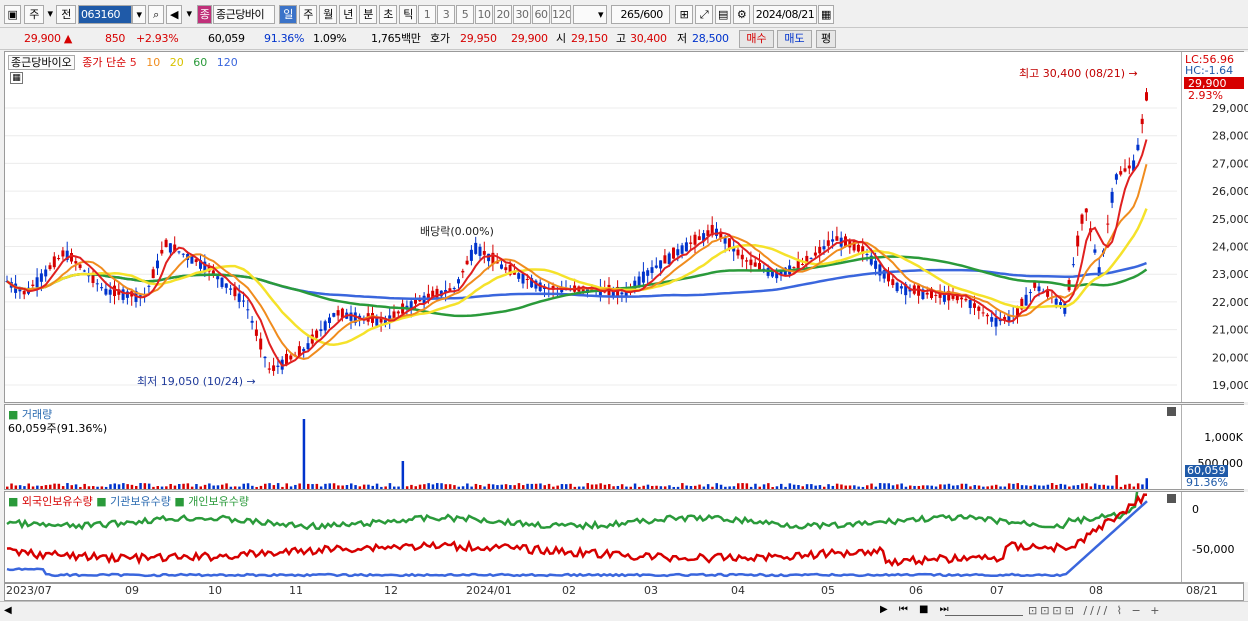 Image resolution: width=1248 pixels, height=621 pixels. I want to click on prev-button: 전, so click(66, 14).